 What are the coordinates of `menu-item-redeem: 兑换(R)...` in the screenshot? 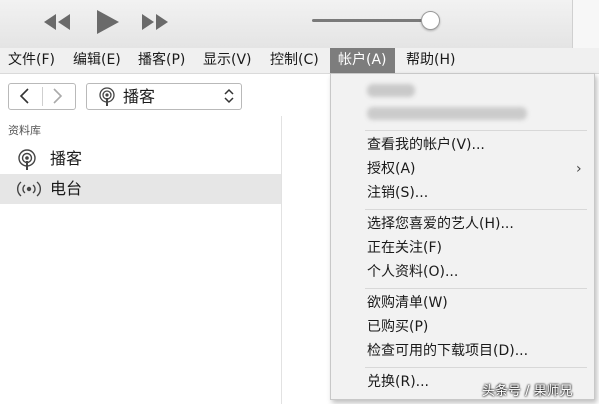 It's located at (398, 382).